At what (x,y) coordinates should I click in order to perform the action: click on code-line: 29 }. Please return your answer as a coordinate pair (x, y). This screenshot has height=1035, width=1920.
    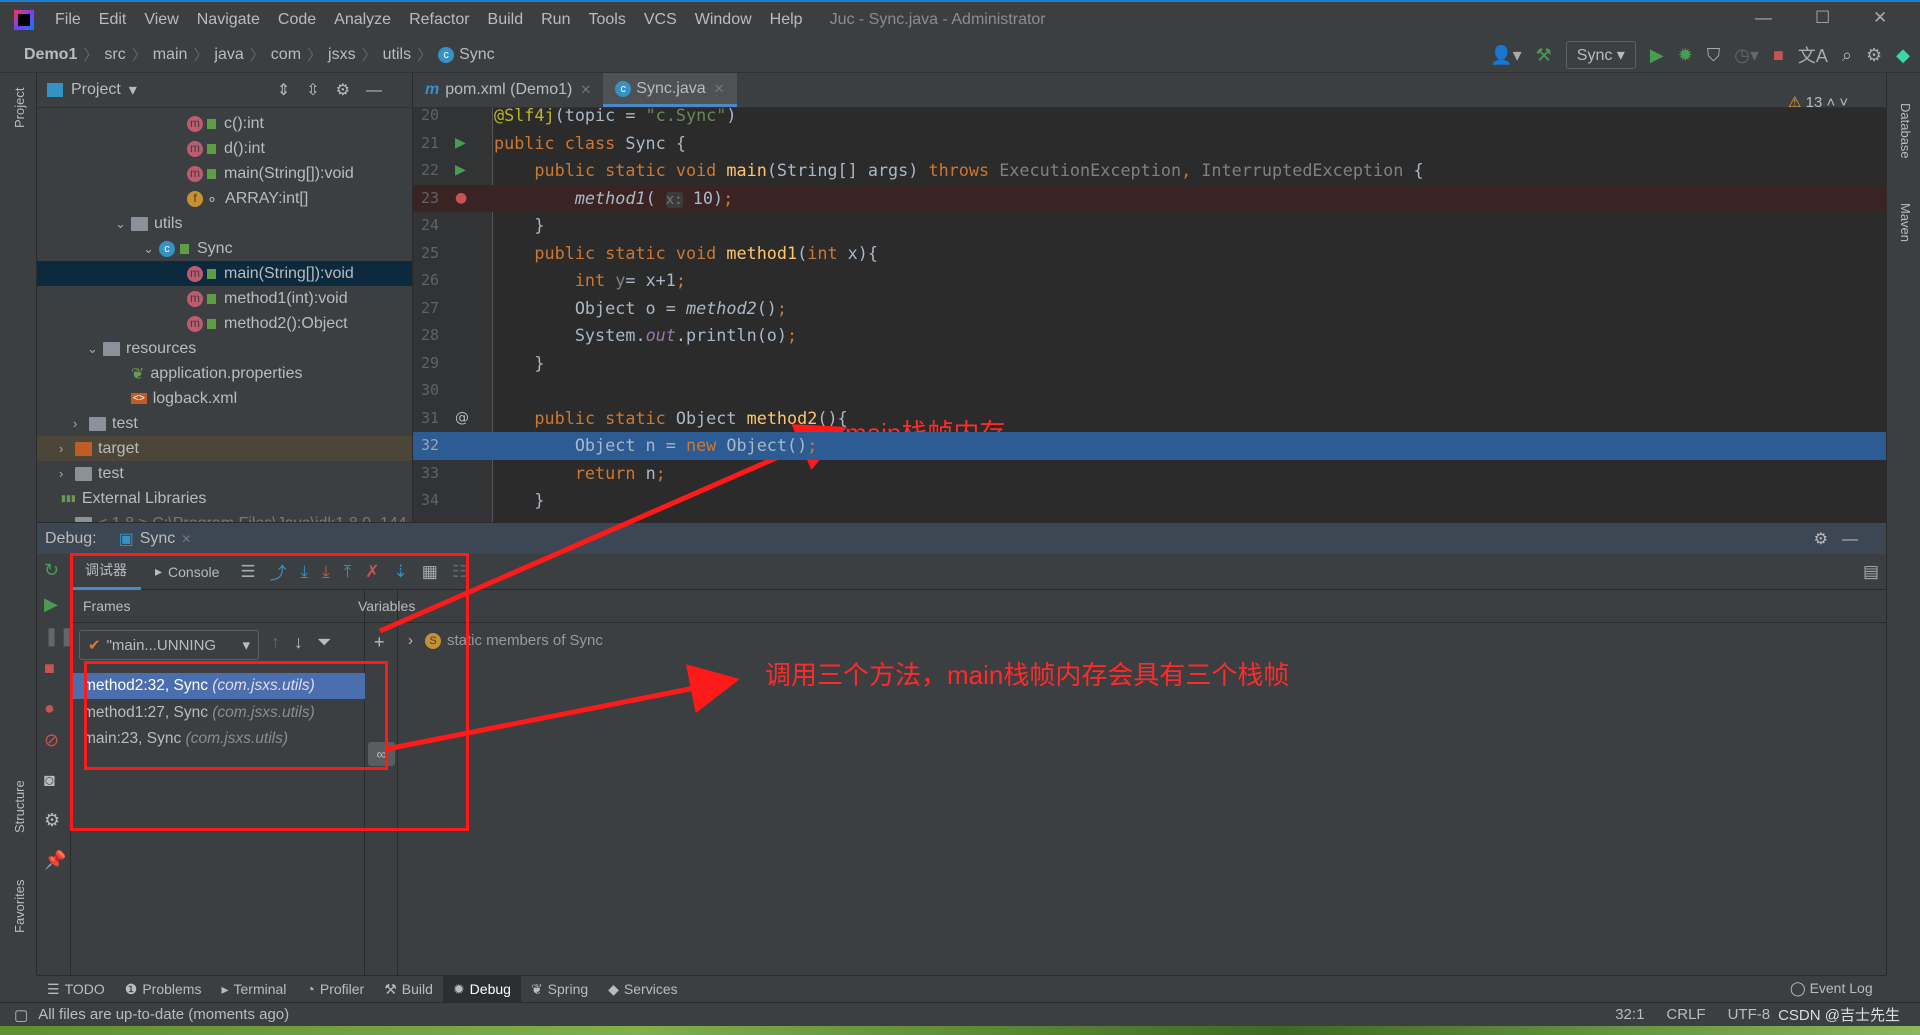
    Looking at the image, I should click on (1149, 364).